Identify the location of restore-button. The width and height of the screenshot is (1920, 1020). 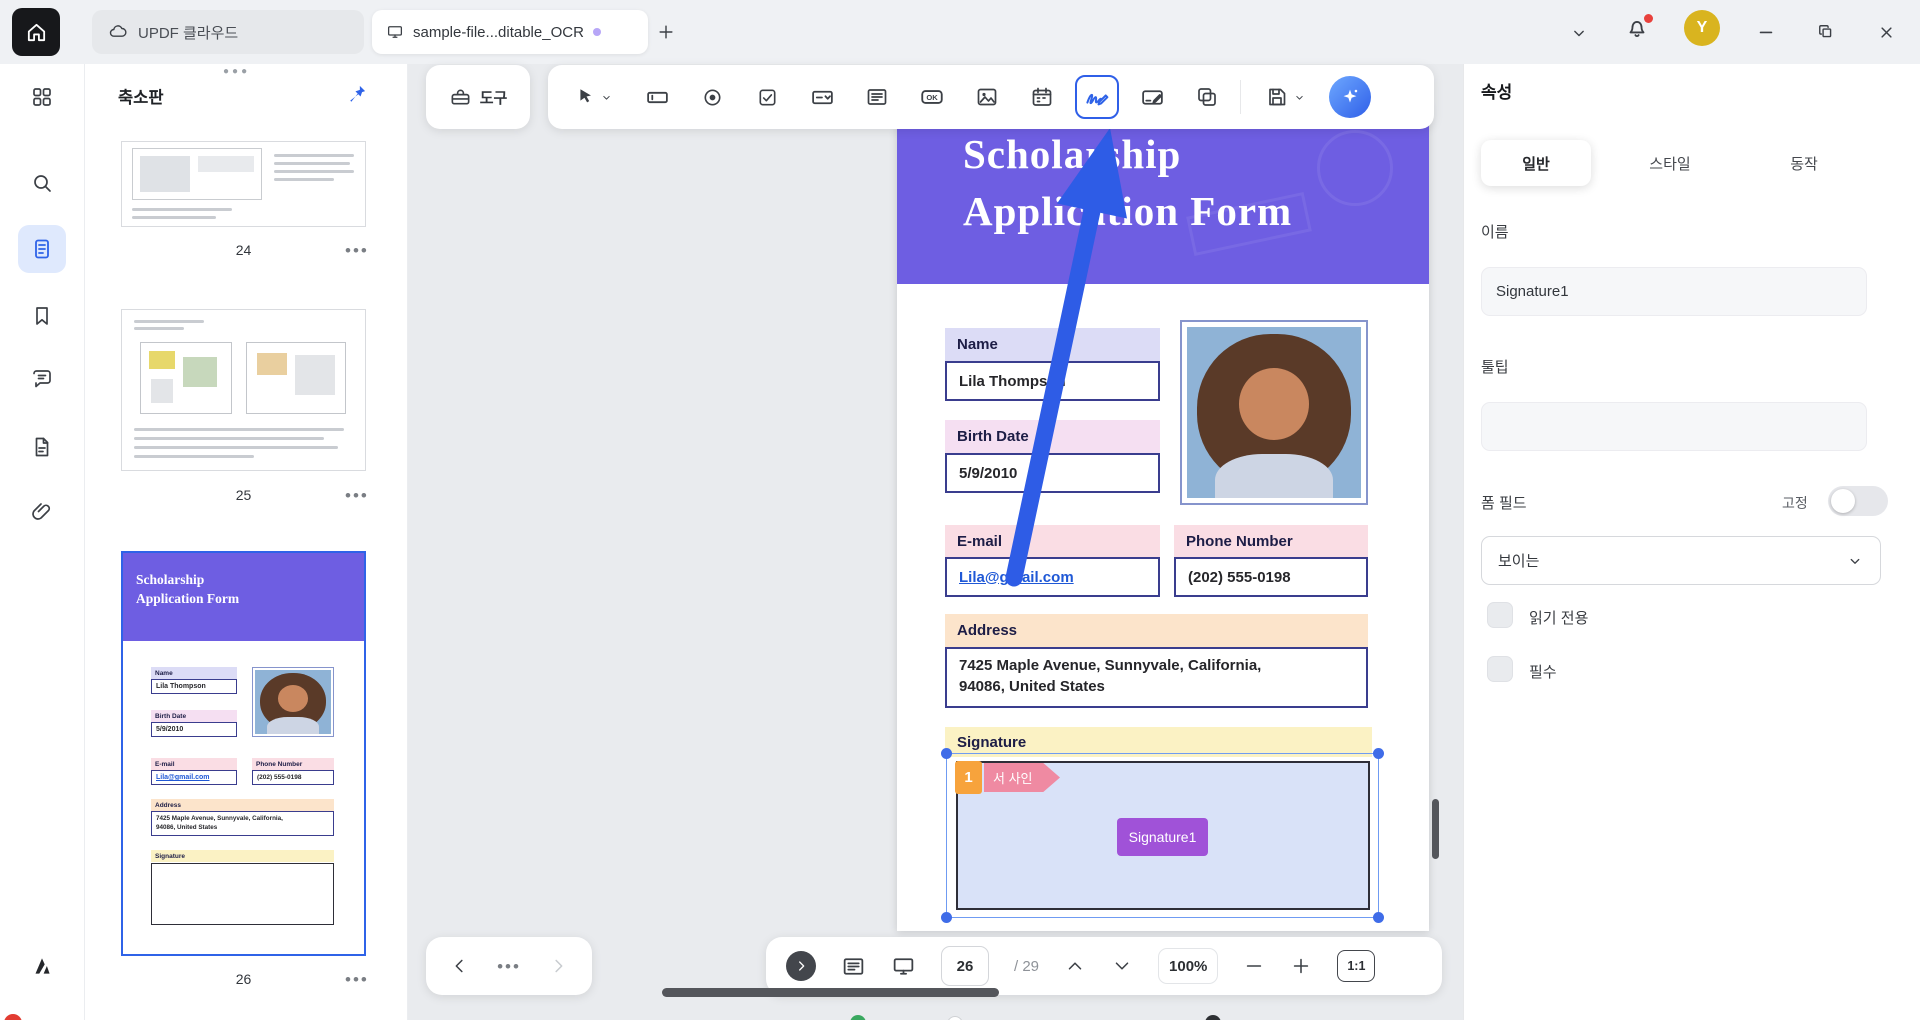
(1826, 32).